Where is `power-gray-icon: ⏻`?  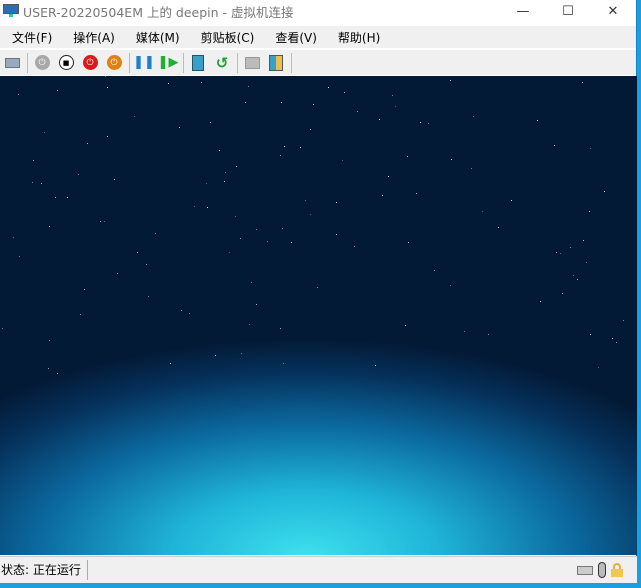
power-gray-icon: ⏻ is located at coordinates (42, 62).